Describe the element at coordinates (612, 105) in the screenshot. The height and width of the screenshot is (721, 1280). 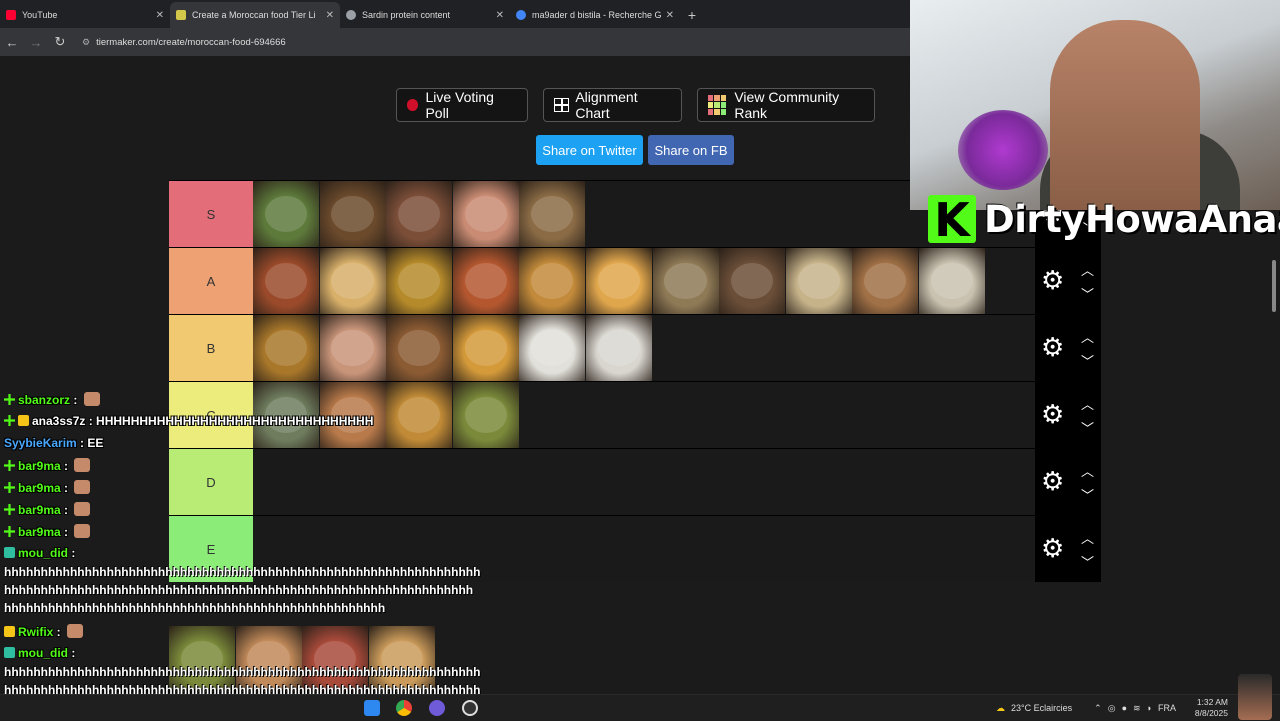
I see `alignment-chart-button: Alignment Chart` at that location.